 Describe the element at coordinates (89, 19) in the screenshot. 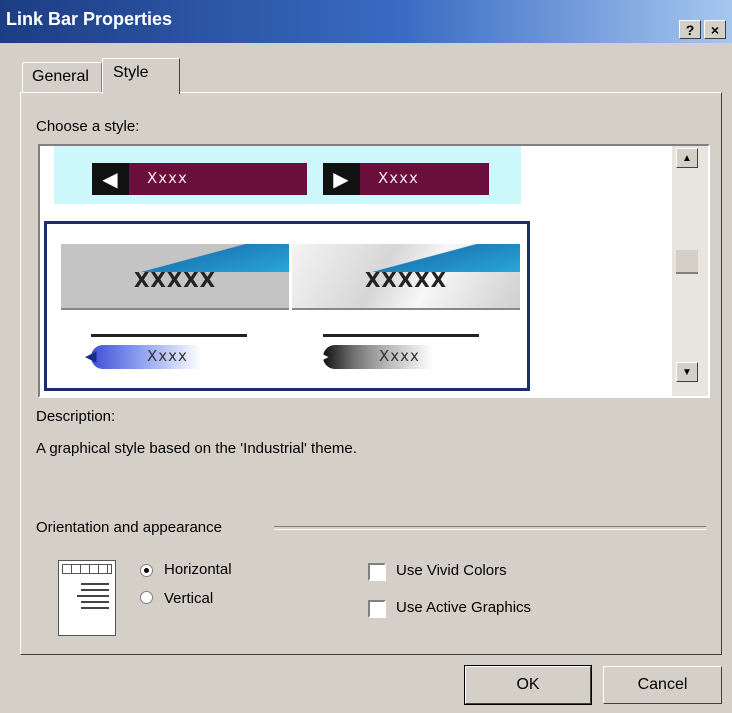

I see `window-title: Link Bar Properties` at that location.